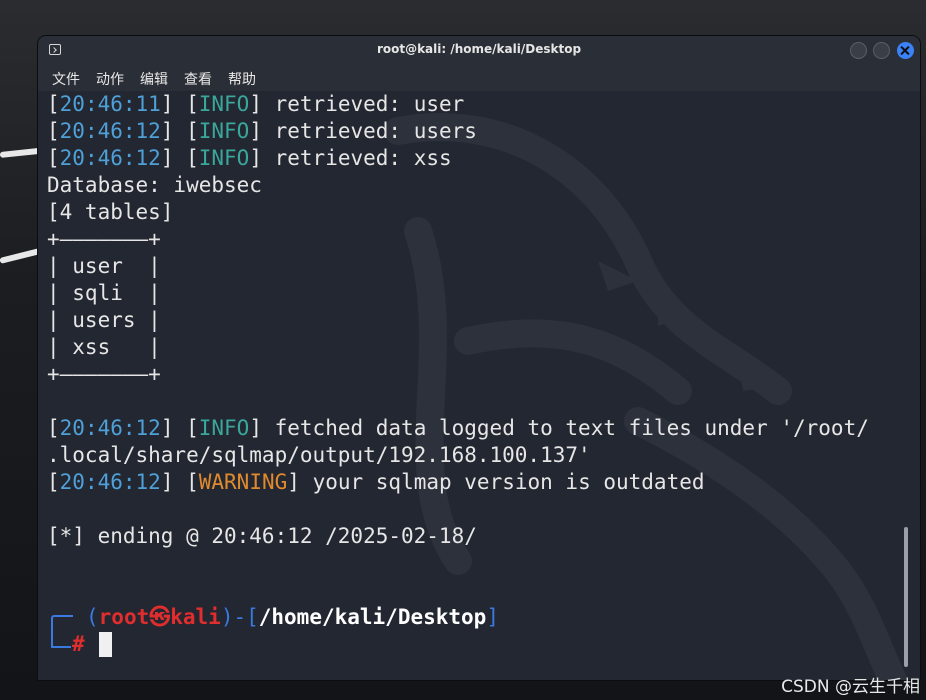 The image size is (926, 700). What do you see at coordinates (22, 255) in the screenshot?
I see `wallpaper-streak` at bounding box center [22, 255].